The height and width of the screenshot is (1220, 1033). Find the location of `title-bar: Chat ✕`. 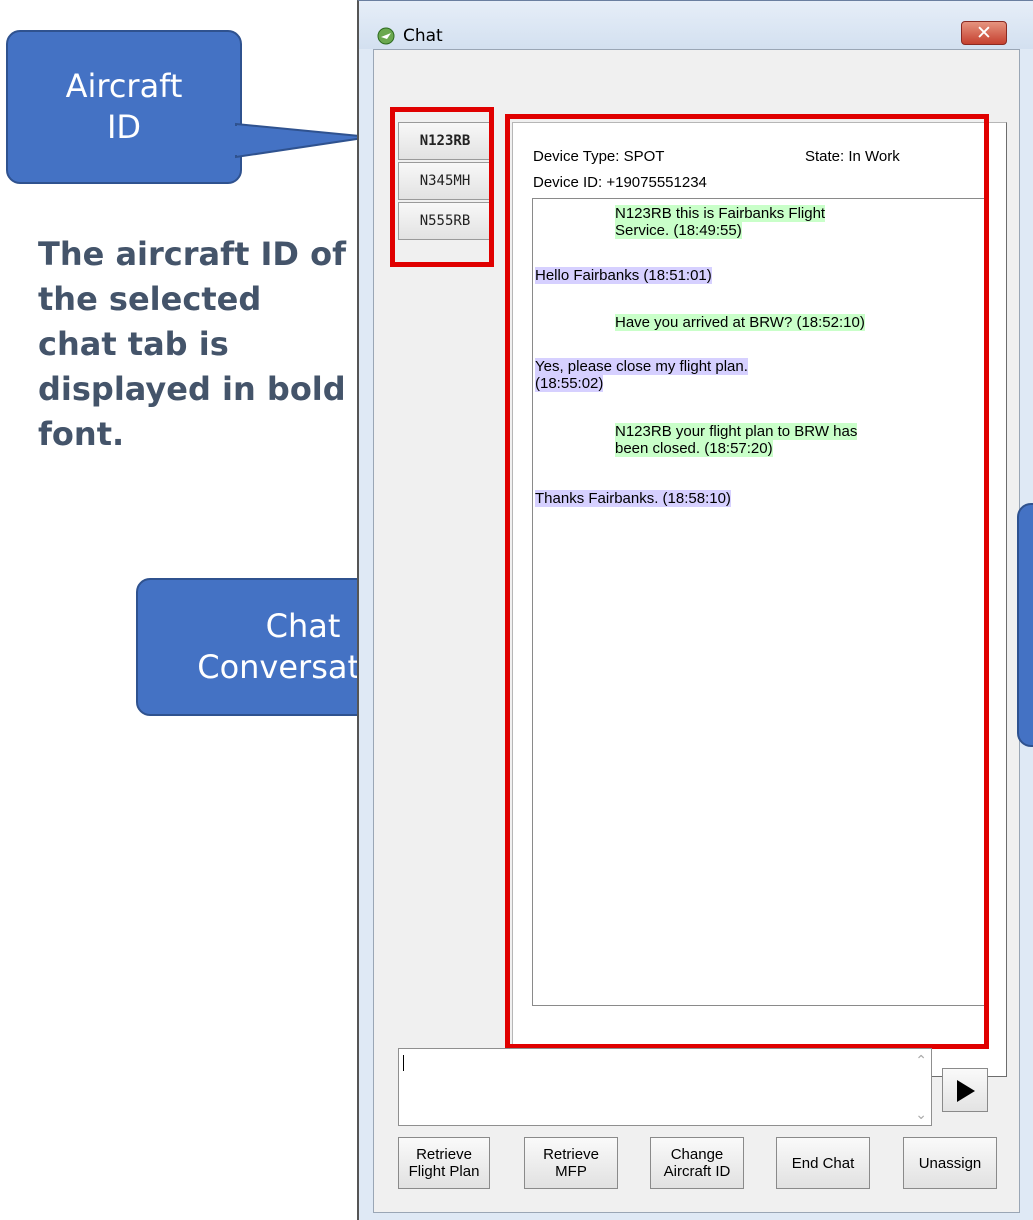

title-bar: Chat ✕ is located at coordinates (696, 25).